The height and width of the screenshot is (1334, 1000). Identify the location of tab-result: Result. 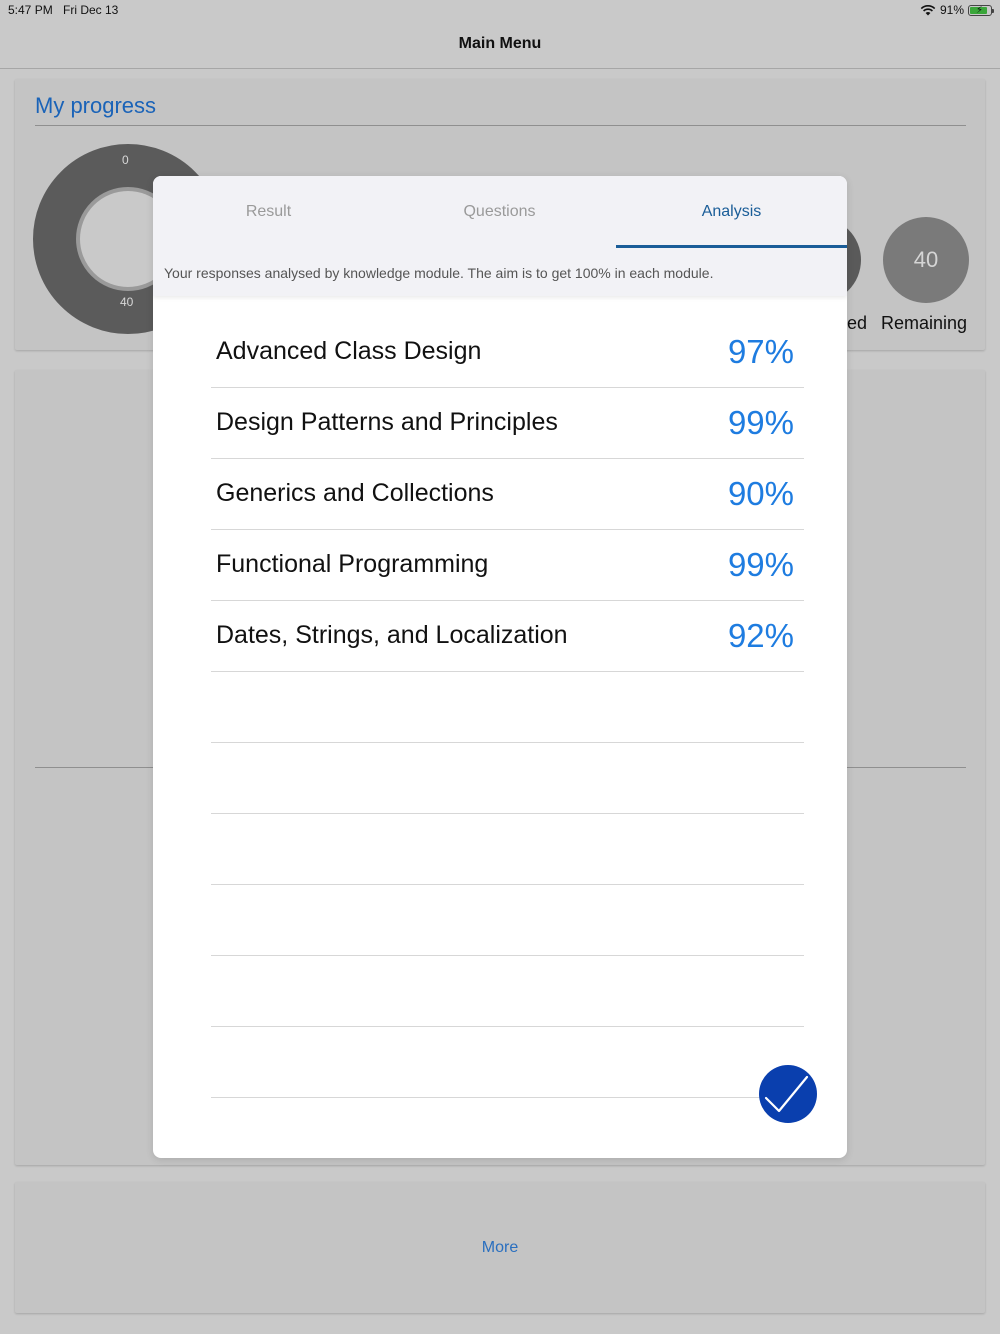
(268, 212).